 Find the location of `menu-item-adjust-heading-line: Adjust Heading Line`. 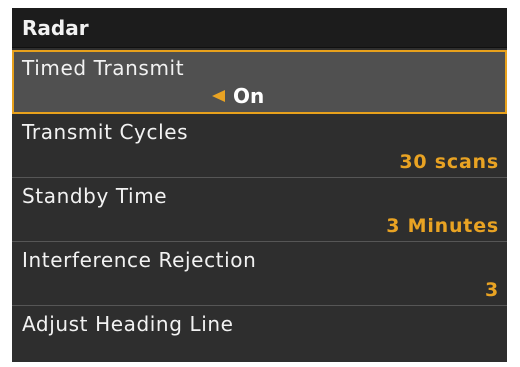

menu-item-adjust-heading-line: Adjust Heading Line is located at coordinates (259, 334).